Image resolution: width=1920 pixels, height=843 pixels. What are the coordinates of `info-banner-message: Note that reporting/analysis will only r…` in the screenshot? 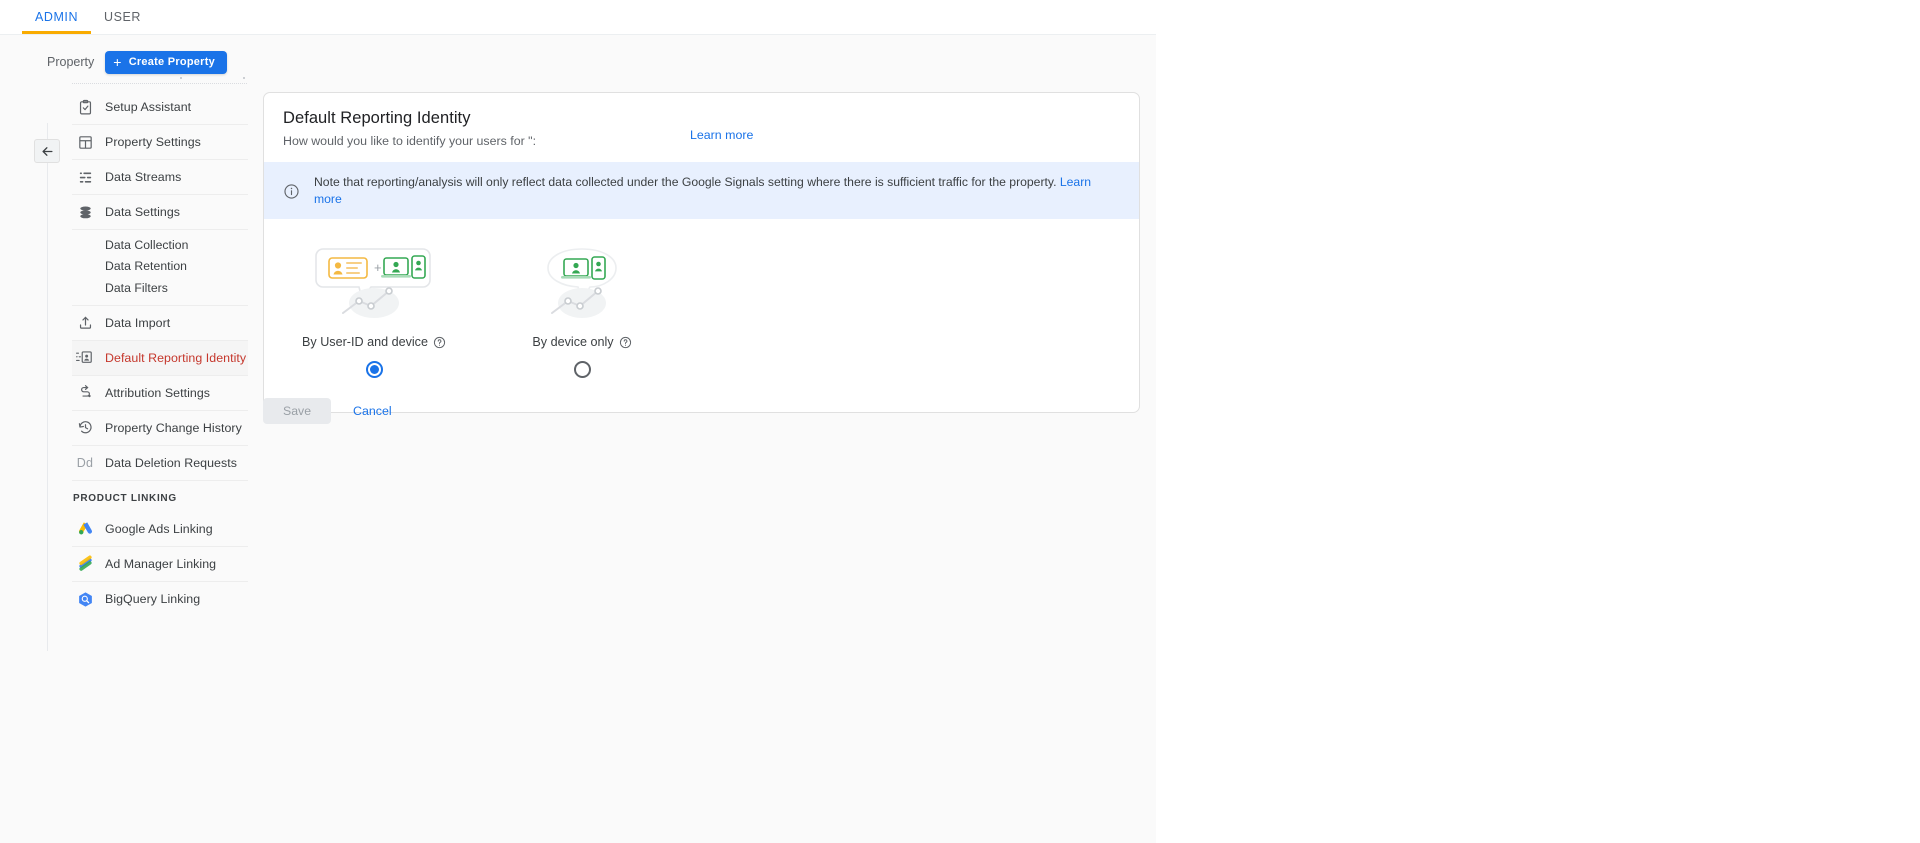 It's located at (685, 182).